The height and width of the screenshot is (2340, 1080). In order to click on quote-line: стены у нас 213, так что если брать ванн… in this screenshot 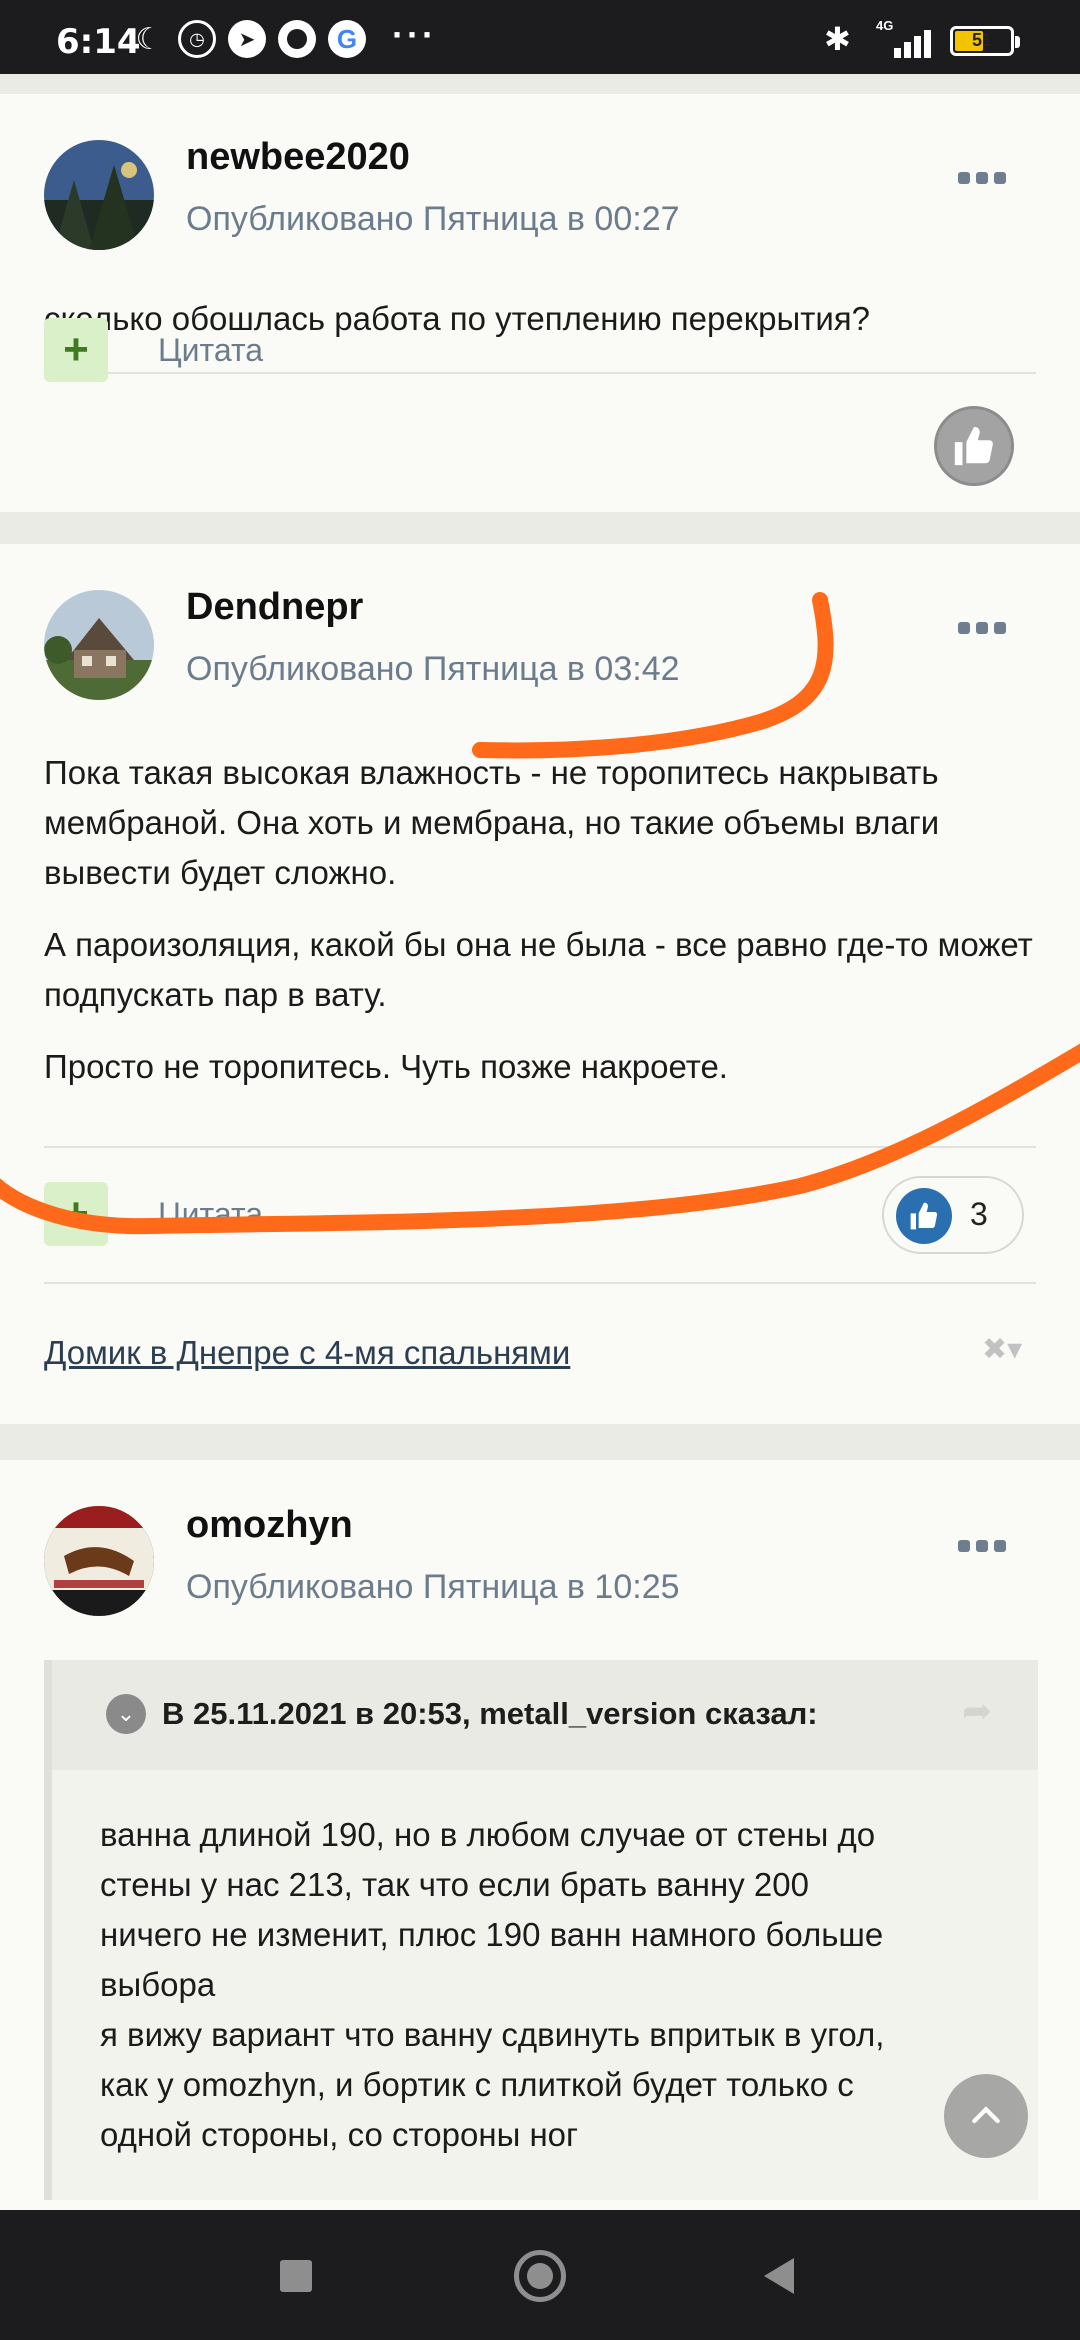, I will do `click(454, 1884)`.